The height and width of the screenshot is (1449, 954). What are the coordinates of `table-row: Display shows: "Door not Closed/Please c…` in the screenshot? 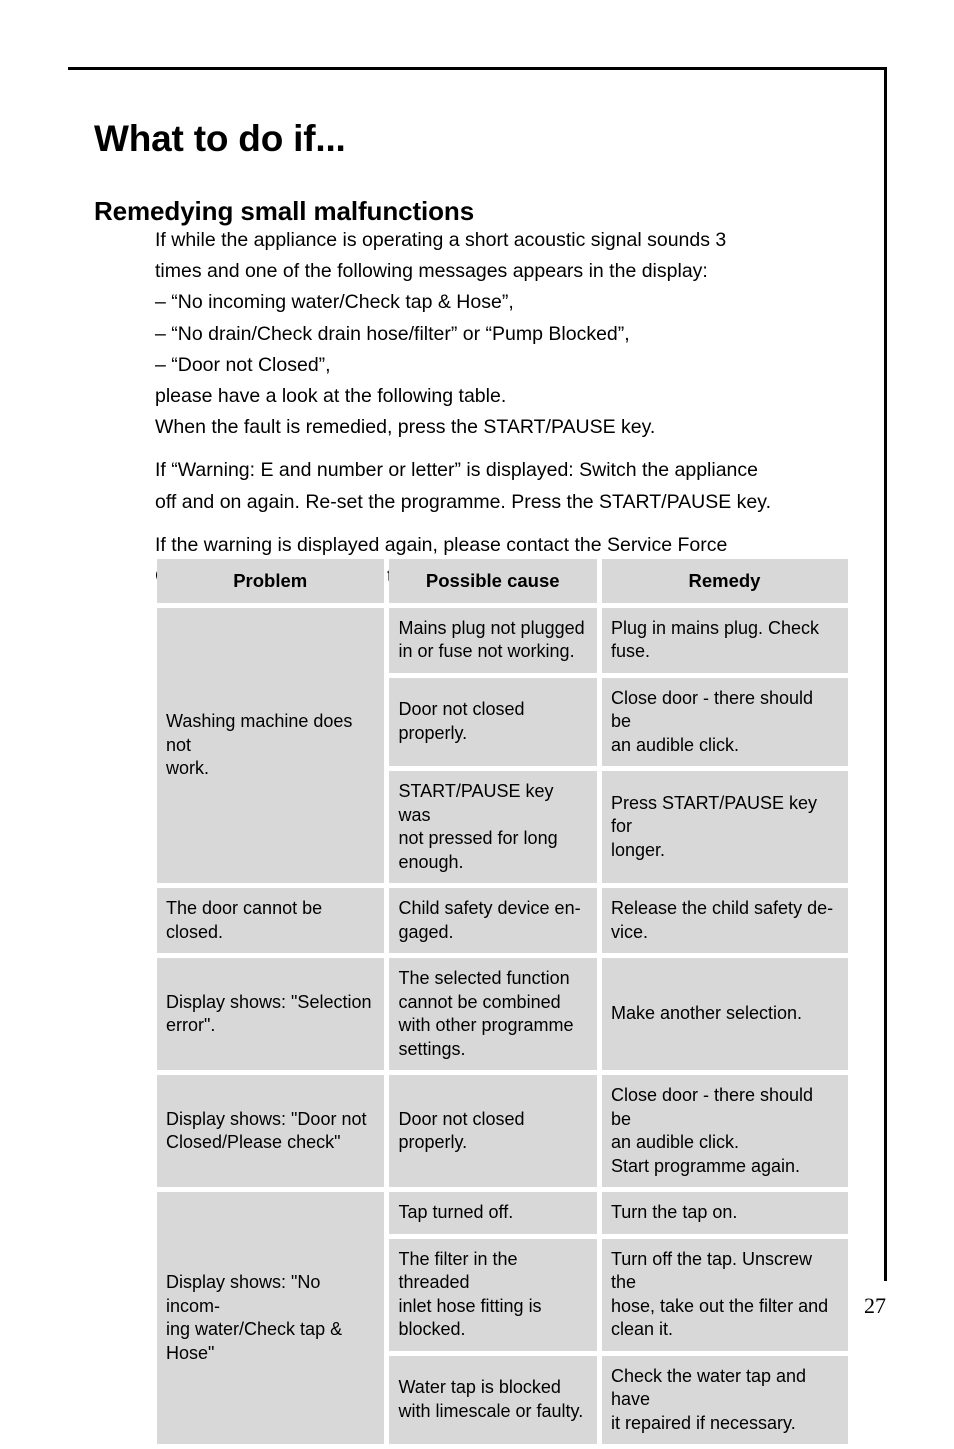 It's located at (502, 1131).